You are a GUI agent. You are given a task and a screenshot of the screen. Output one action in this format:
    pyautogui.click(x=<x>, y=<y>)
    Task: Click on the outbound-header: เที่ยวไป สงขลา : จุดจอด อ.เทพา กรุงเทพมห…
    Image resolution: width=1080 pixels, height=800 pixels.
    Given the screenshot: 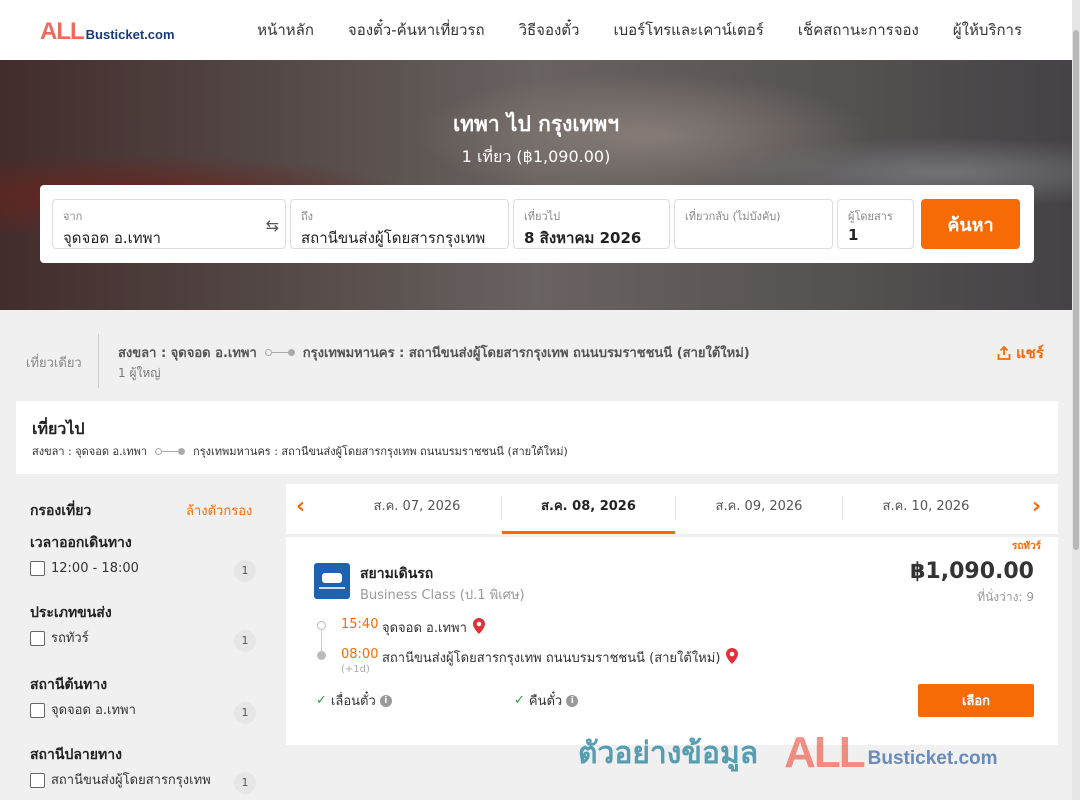 What is the action you would take?
    pyautogui.click(x=537, y=437)
    